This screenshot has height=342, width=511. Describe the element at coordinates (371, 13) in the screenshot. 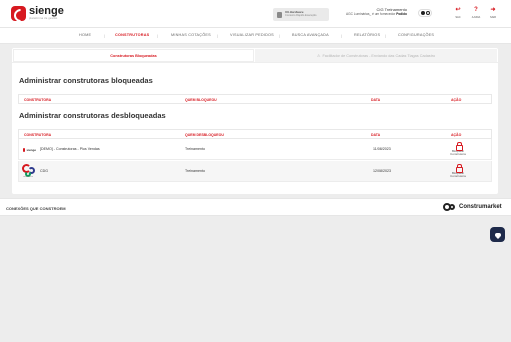

I see `user-company-prefix: AGC Luminárias_ é um fornecedor` at that location.